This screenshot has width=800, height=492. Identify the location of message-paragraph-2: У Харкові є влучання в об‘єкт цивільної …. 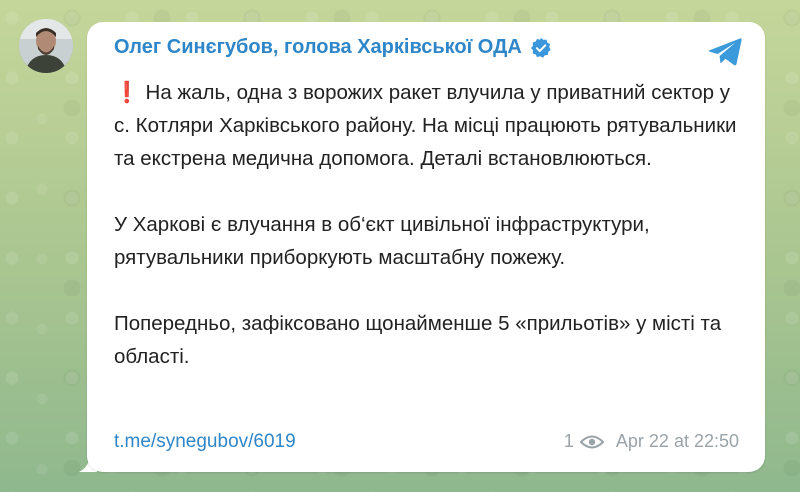
(382, 241).